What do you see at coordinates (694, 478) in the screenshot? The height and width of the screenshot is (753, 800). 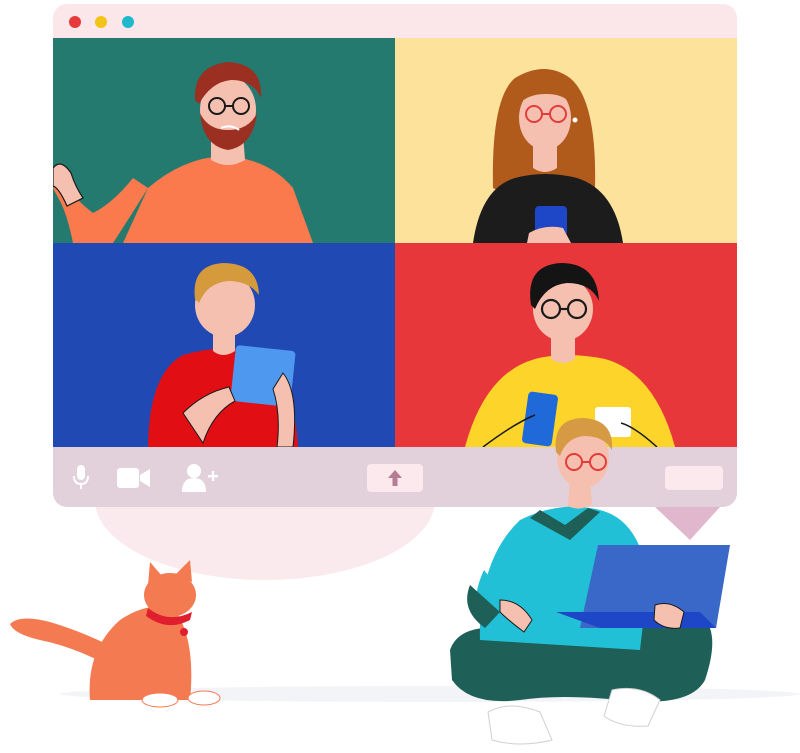 I see `leave-call-button` at bounding box center [694, 478].